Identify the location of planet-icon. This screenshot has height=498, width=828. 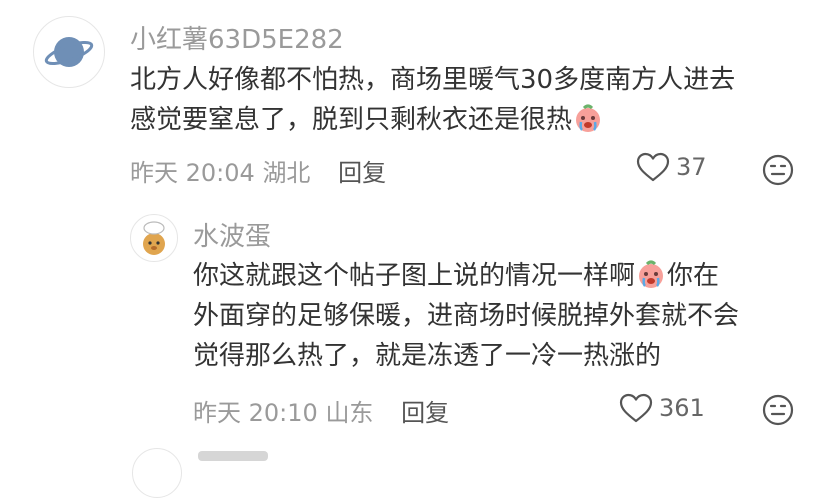
(69, 52).